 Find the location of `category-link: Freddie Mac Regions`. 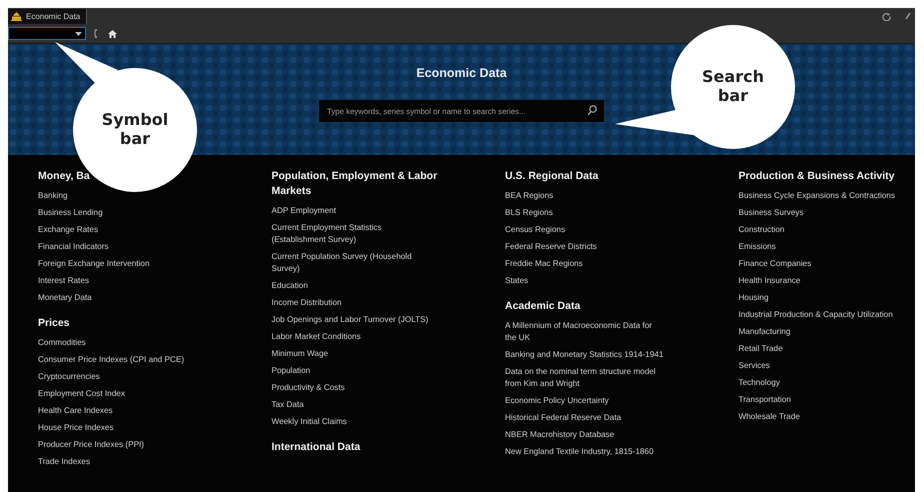

category-link: Freddie Mac Regions is located at coordinates (544, 263).